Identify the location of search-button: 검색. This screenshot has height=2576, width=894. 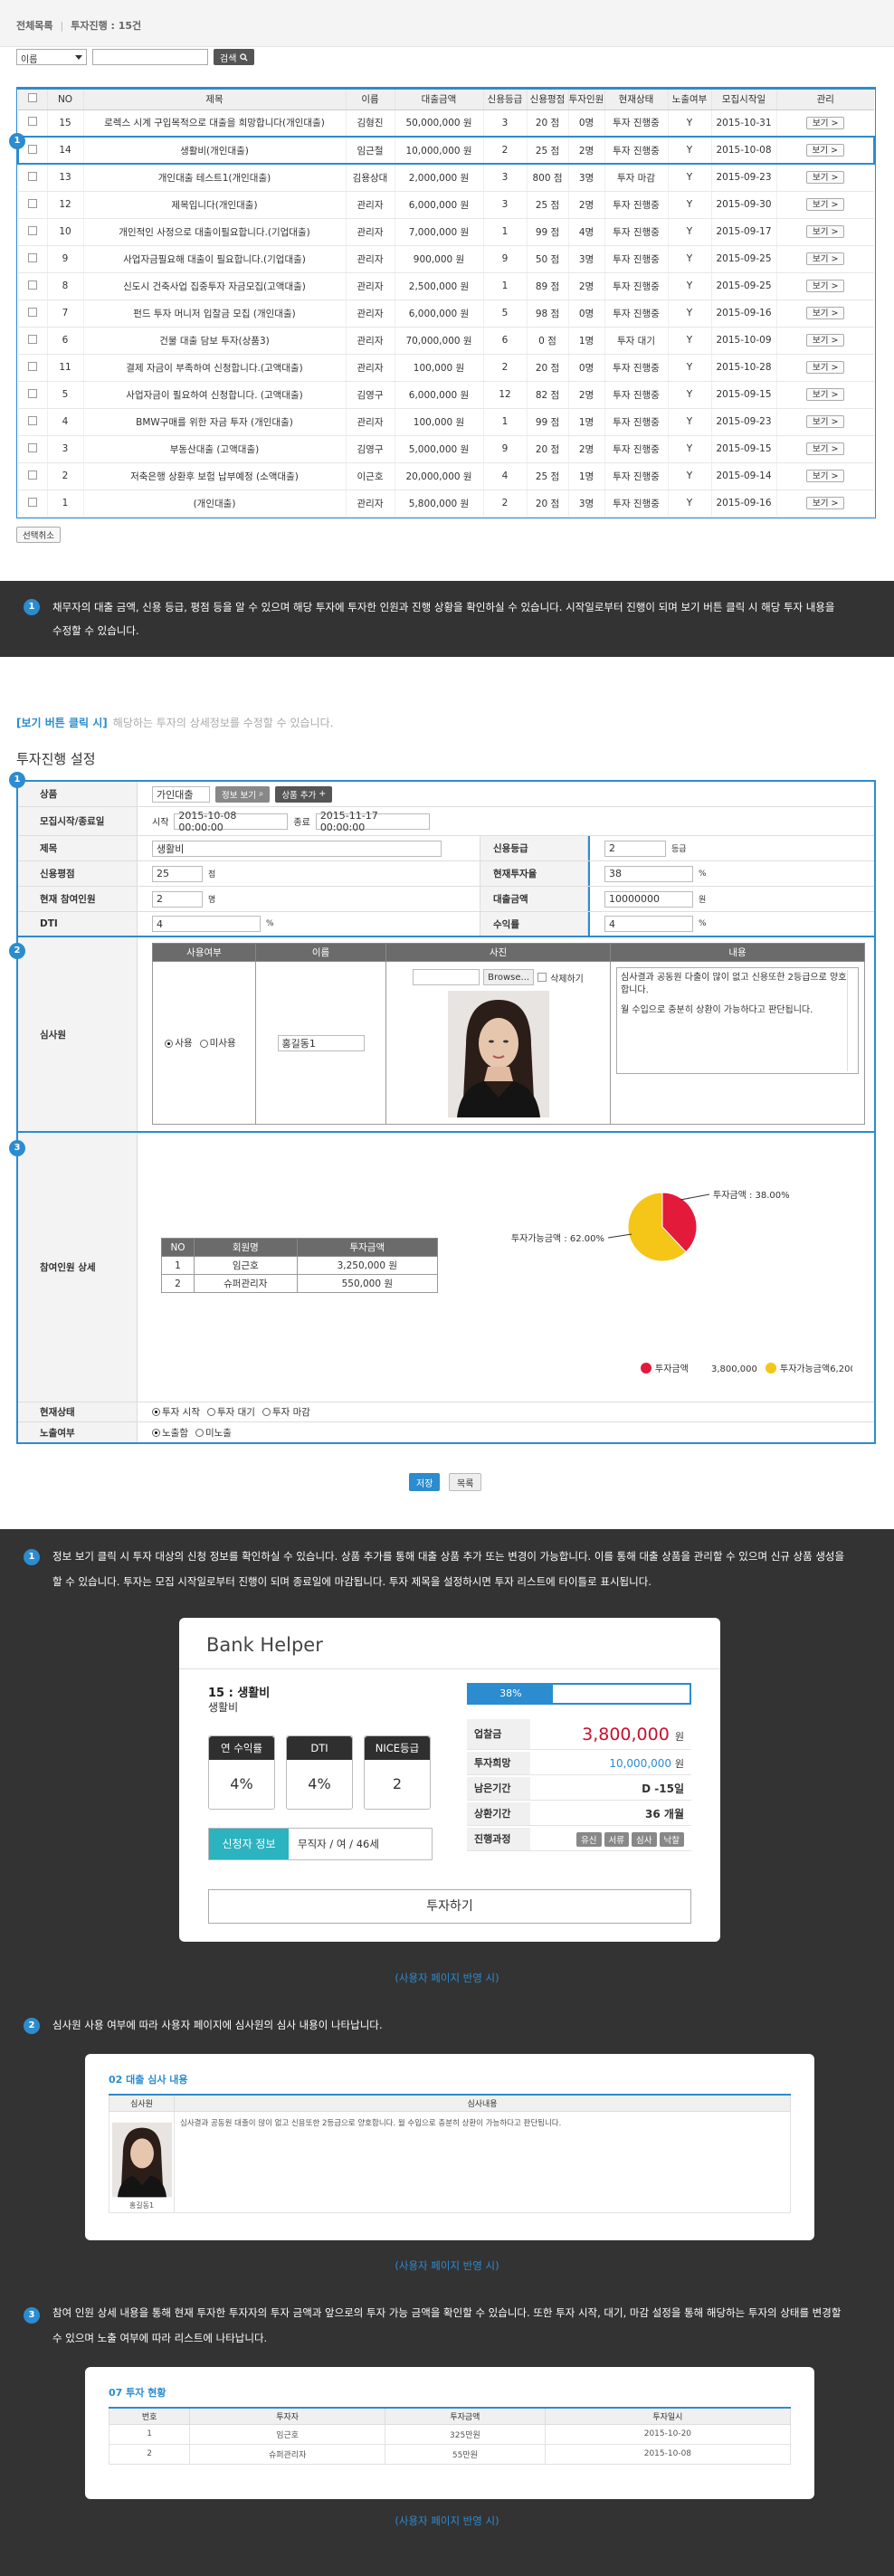
(235, 57).